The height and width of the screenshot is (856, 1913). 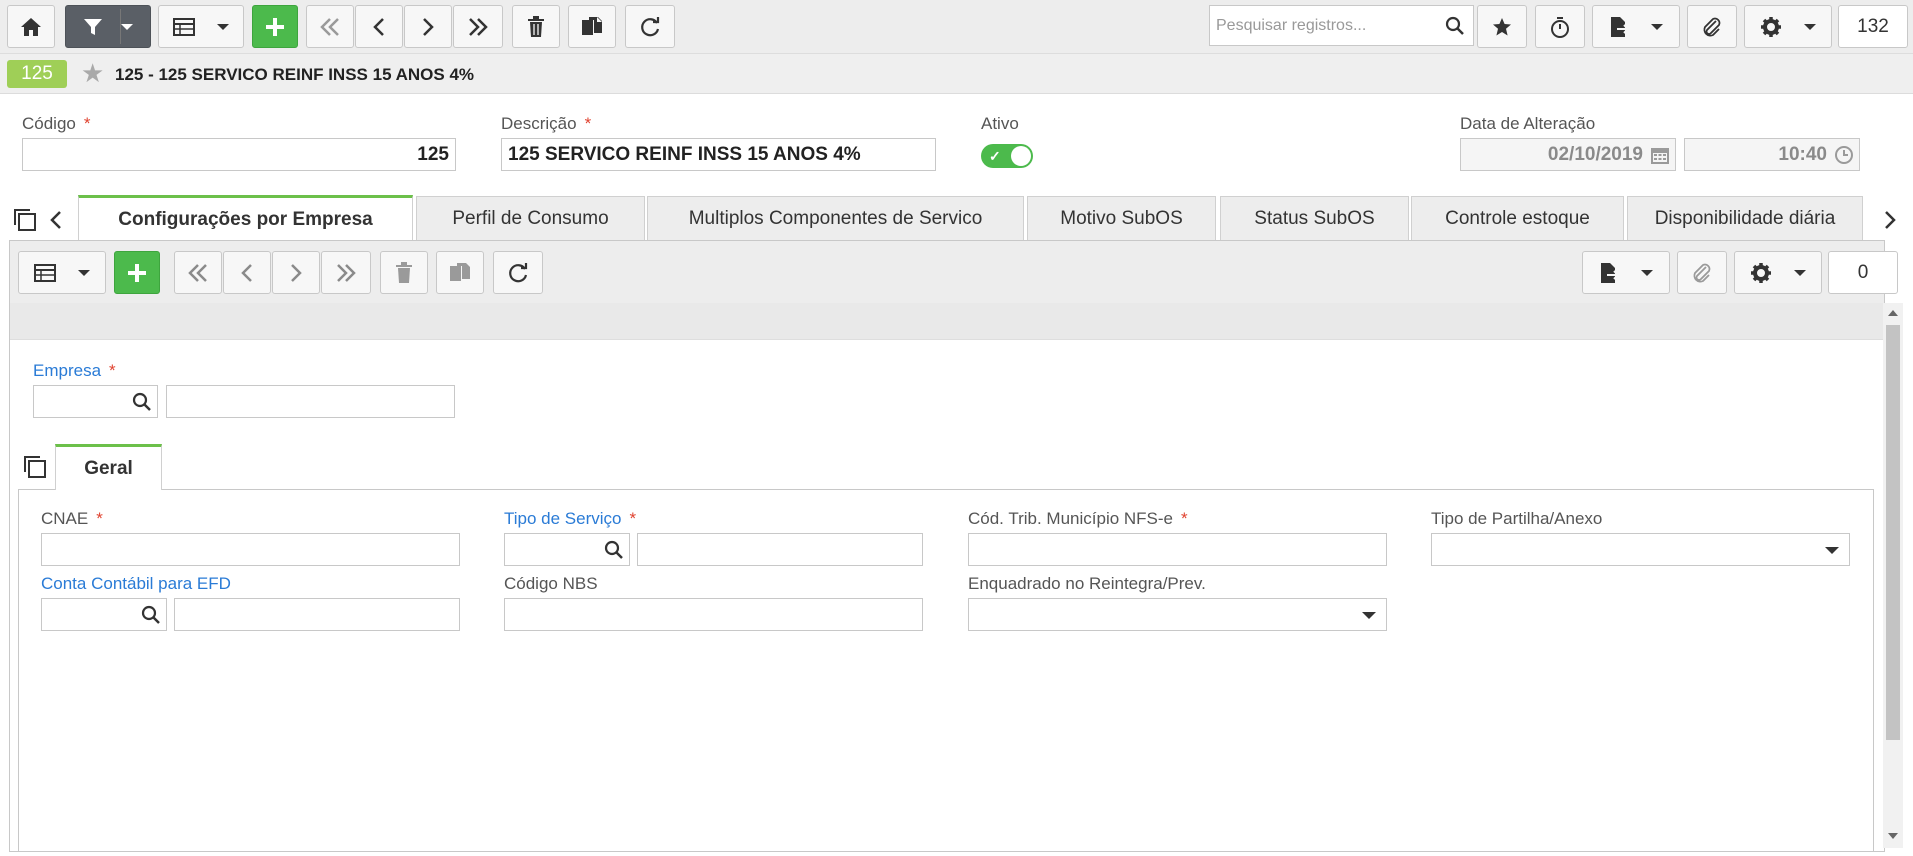 I want to click on conta-contabil-code-field, so click(x=104, y=614).